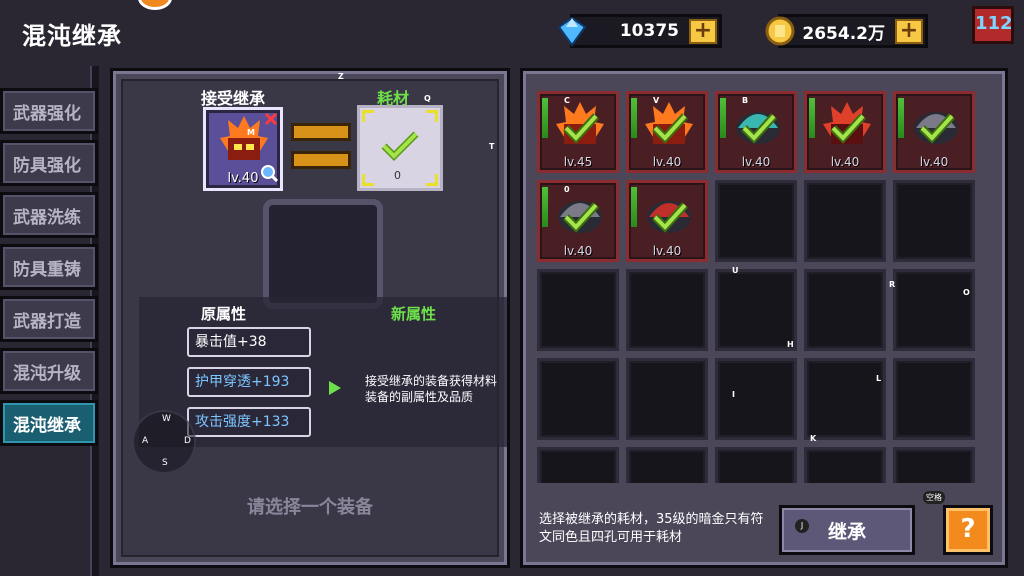 The image size is (1024, 576). I want to click on key-hint: B, so click(745, 100).